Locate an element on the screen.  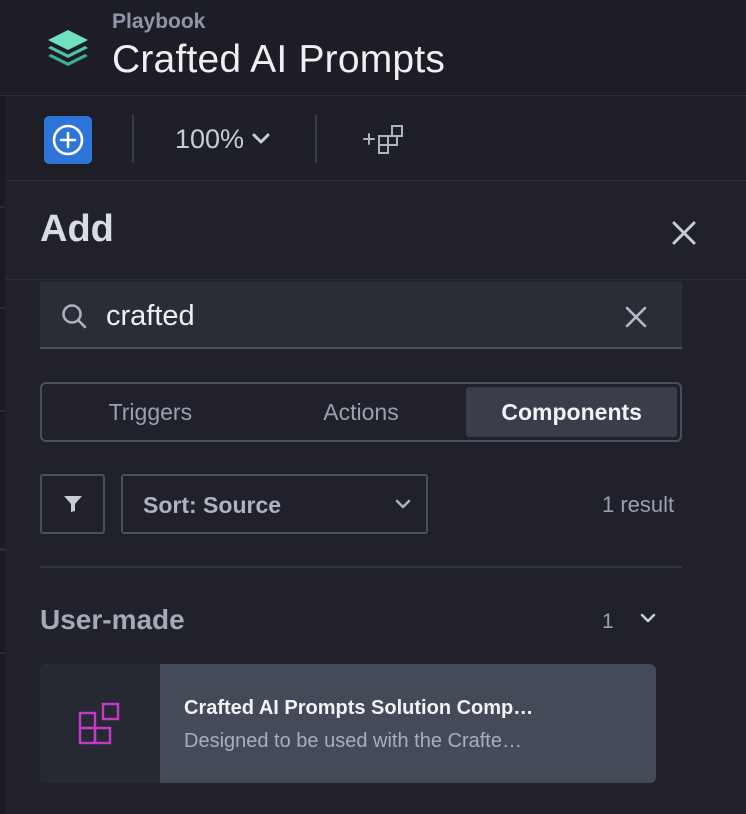
clear-search-button is located at coordinates (636, 317).